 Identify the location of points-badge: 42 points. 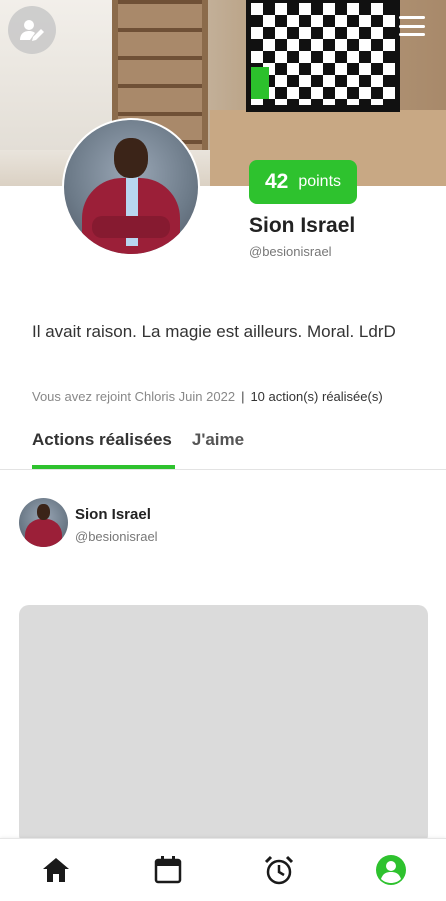
(303, 182).